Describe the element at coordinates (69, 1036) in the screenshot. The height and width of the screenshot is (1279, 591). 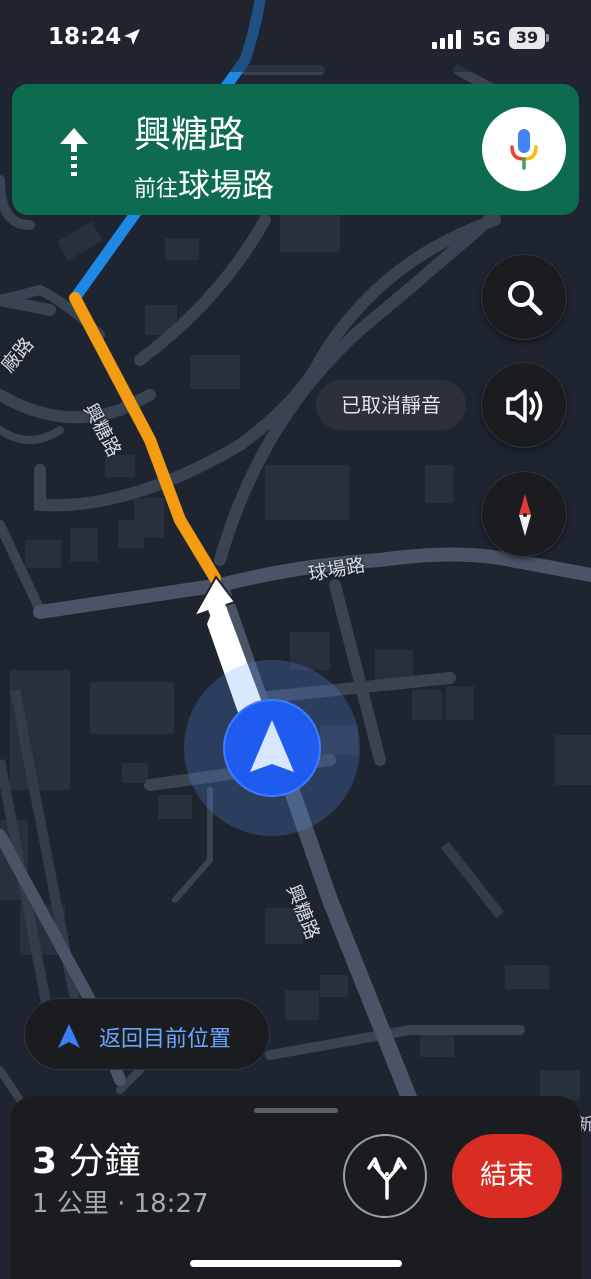
I see `navigation-arrow-icon` at that location.